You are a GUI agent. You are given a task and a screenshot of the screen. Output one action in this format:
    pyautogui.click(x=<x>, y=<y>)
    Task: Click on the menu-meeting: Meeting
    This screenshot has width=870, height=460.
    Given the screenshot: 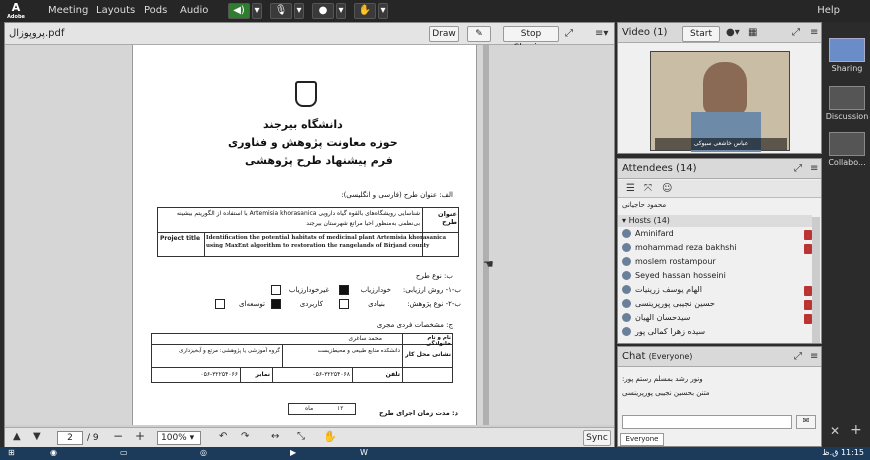 What is the action you would take?
    pyautogui.click(x=68, y=10)
    